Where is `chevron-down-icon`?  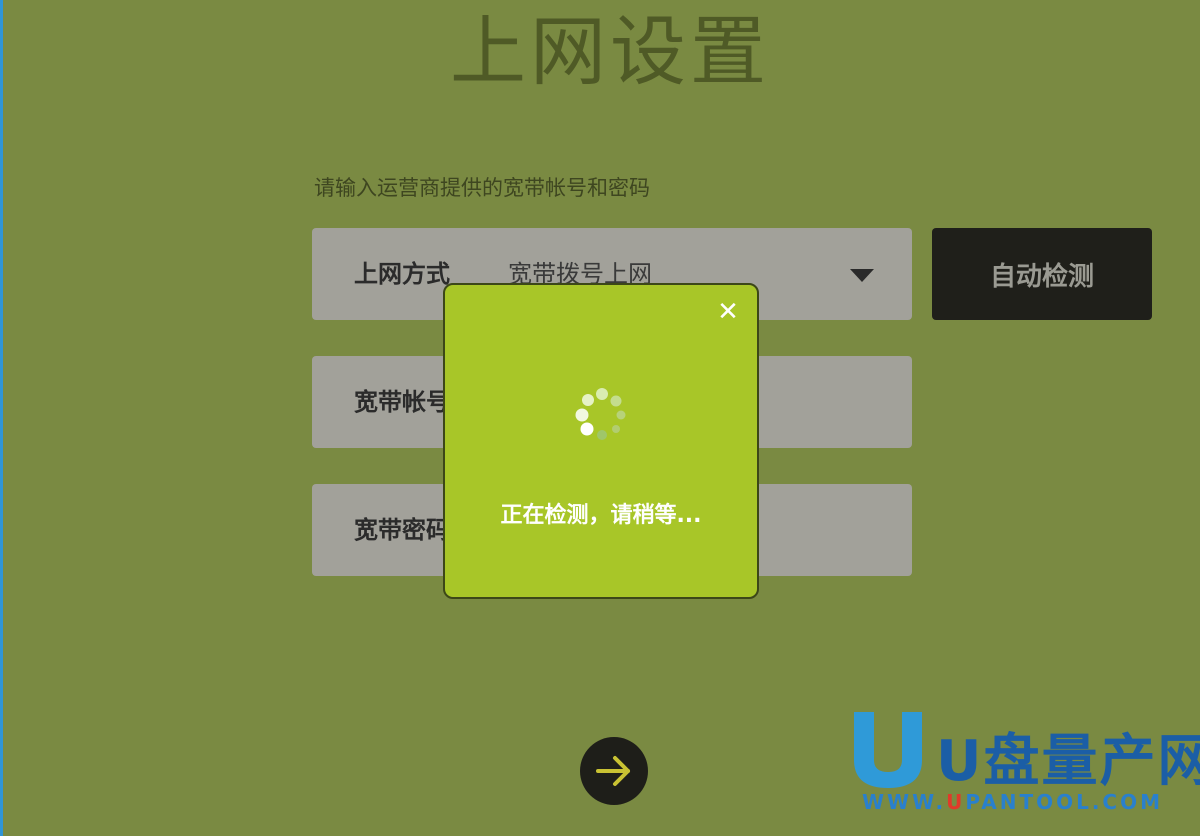
chevron-down-icon is located at coordinates (862, 275).